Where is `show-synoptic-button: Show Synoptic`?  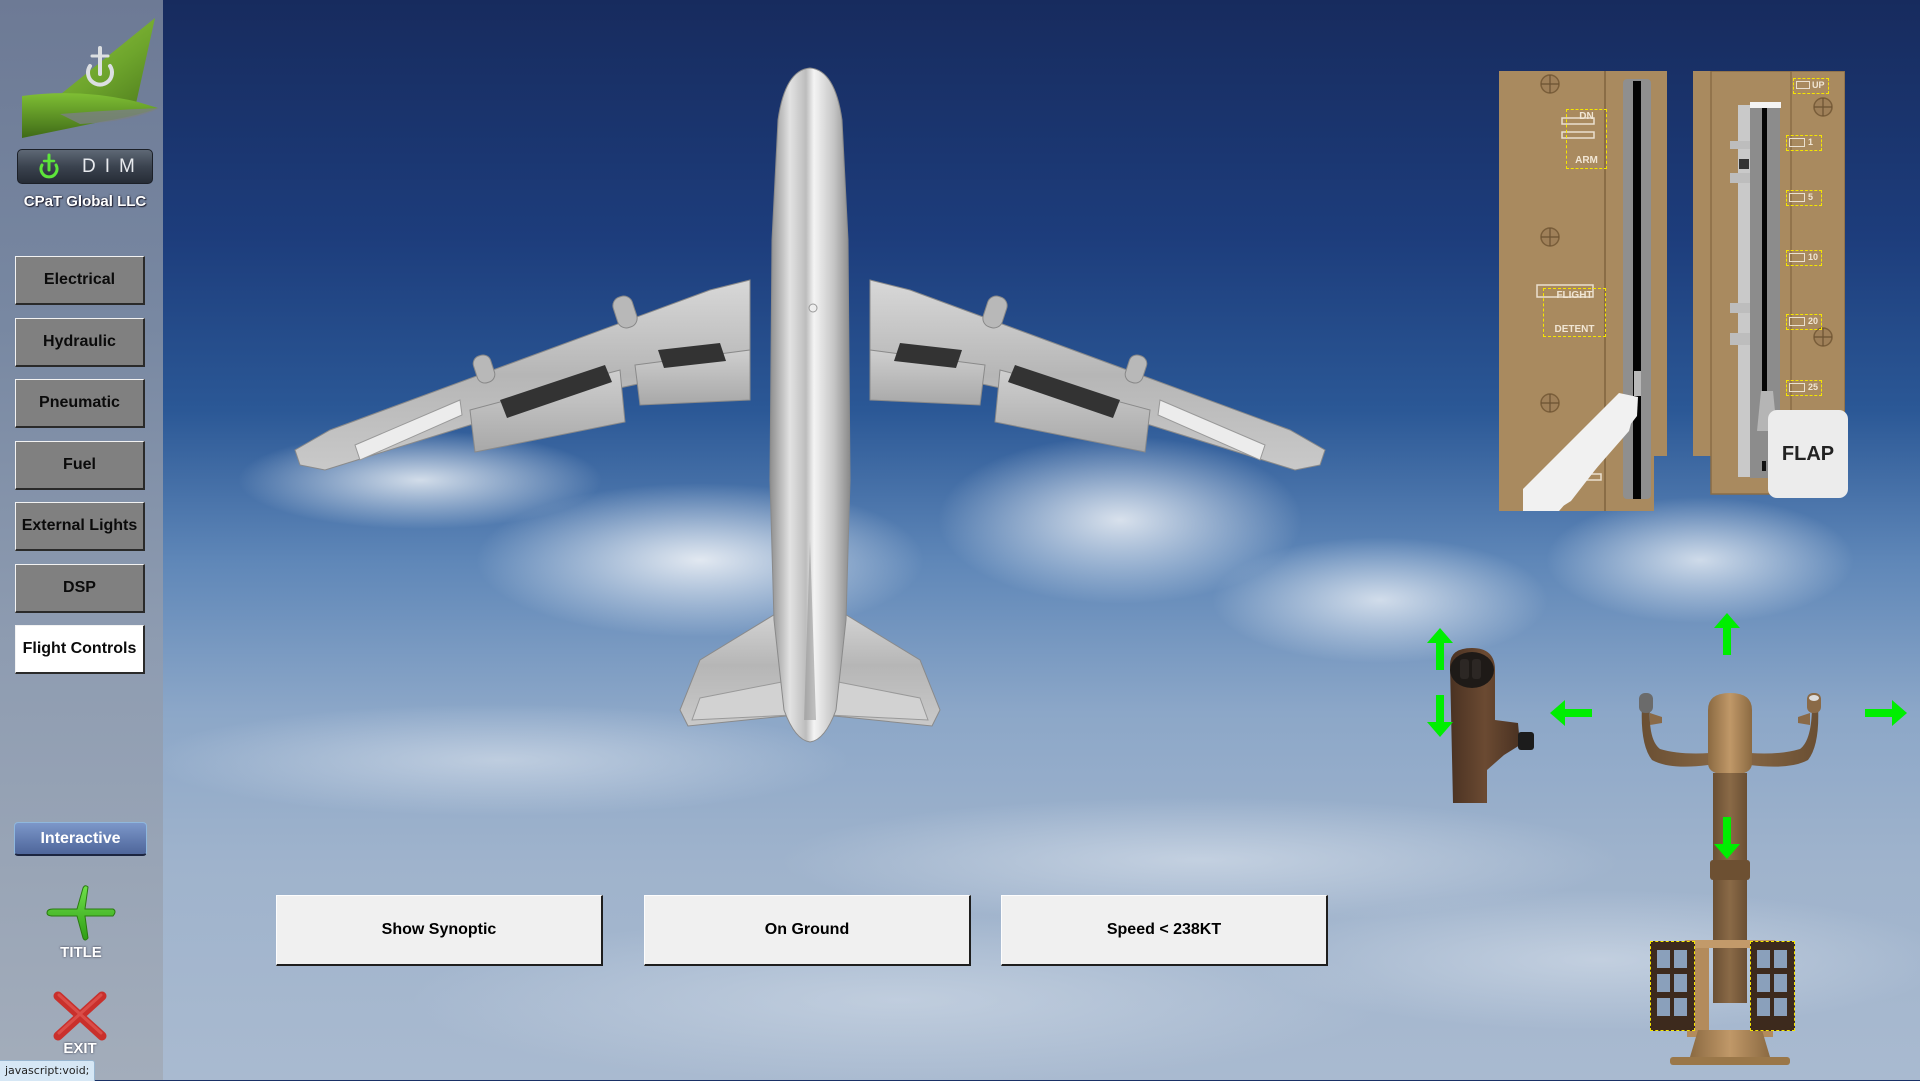 show-synoptic-button: Show Synoptic is located at coordinates (439, 930).